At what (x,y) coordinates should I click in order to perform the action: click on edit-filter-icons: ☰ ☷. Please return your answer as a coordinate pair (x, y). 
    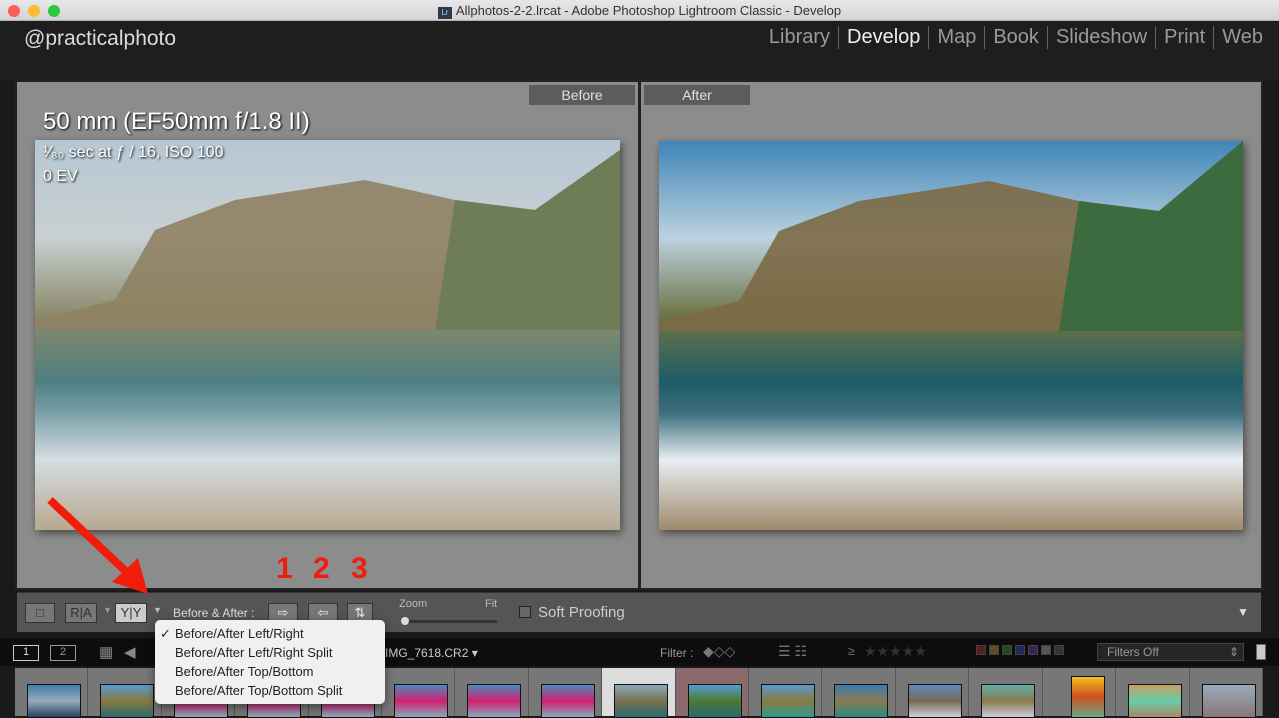
    Looking at the image, I should click on (792, 651).